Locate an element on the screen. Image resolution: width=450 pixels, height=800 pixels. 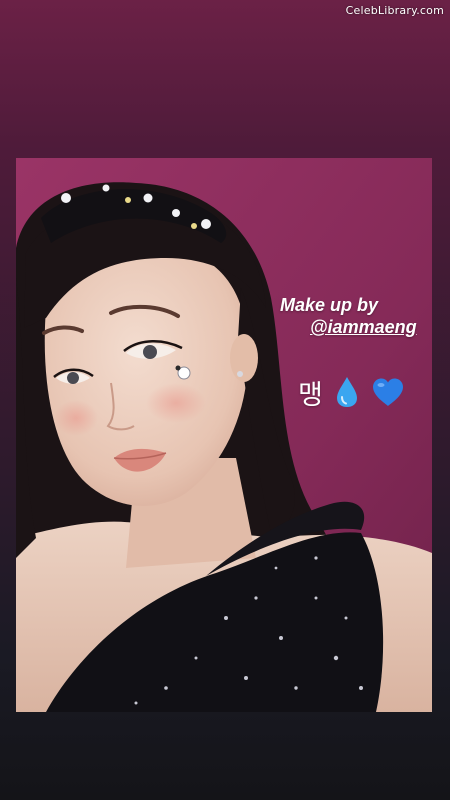
sticker-row: 맹 is located at coordinates (351, 392).